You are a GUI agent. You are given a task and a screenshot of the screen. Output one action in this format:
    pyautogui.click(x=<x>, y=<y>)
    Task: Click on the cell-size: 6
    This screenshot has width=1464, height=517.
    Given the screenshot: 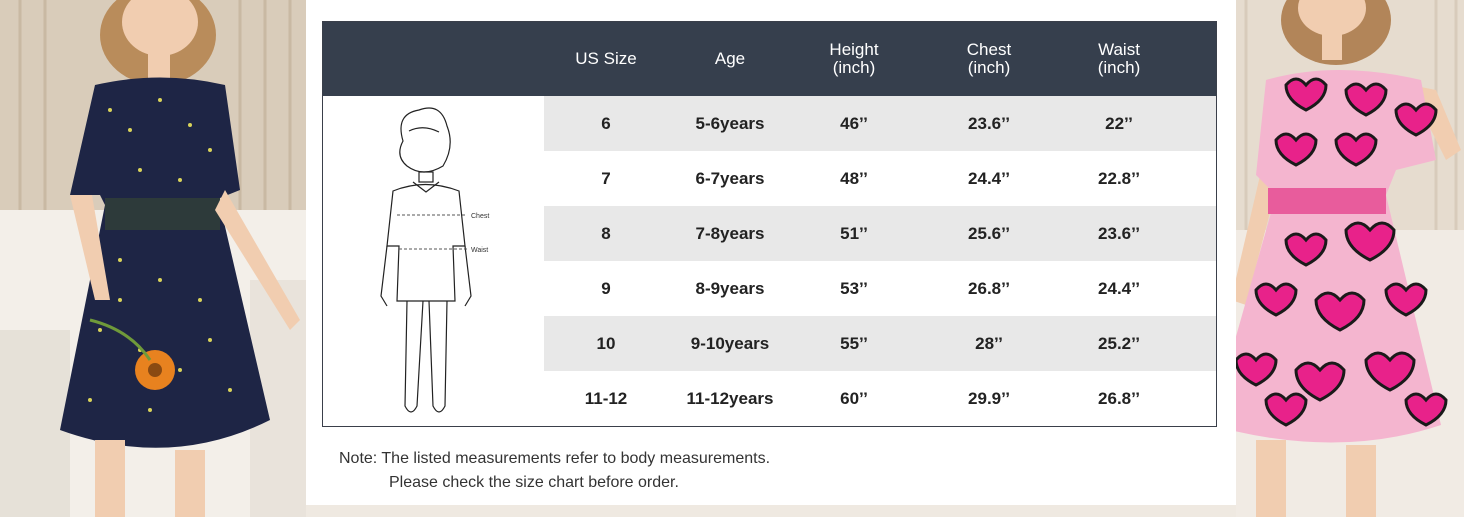 What is the action you would take?
    pyautogui.click(x=606, y=123)
    